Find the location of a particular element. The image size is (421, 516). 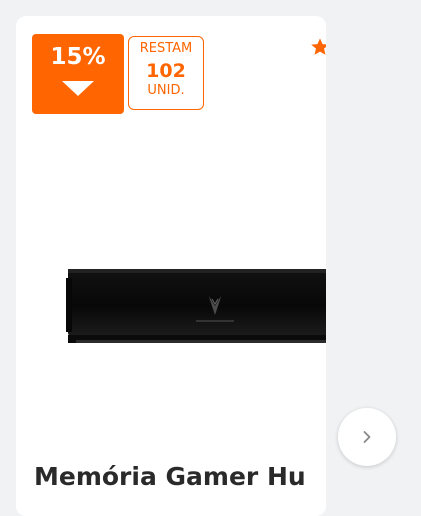

discount-value: 15% is located at coordinates (78, 57).